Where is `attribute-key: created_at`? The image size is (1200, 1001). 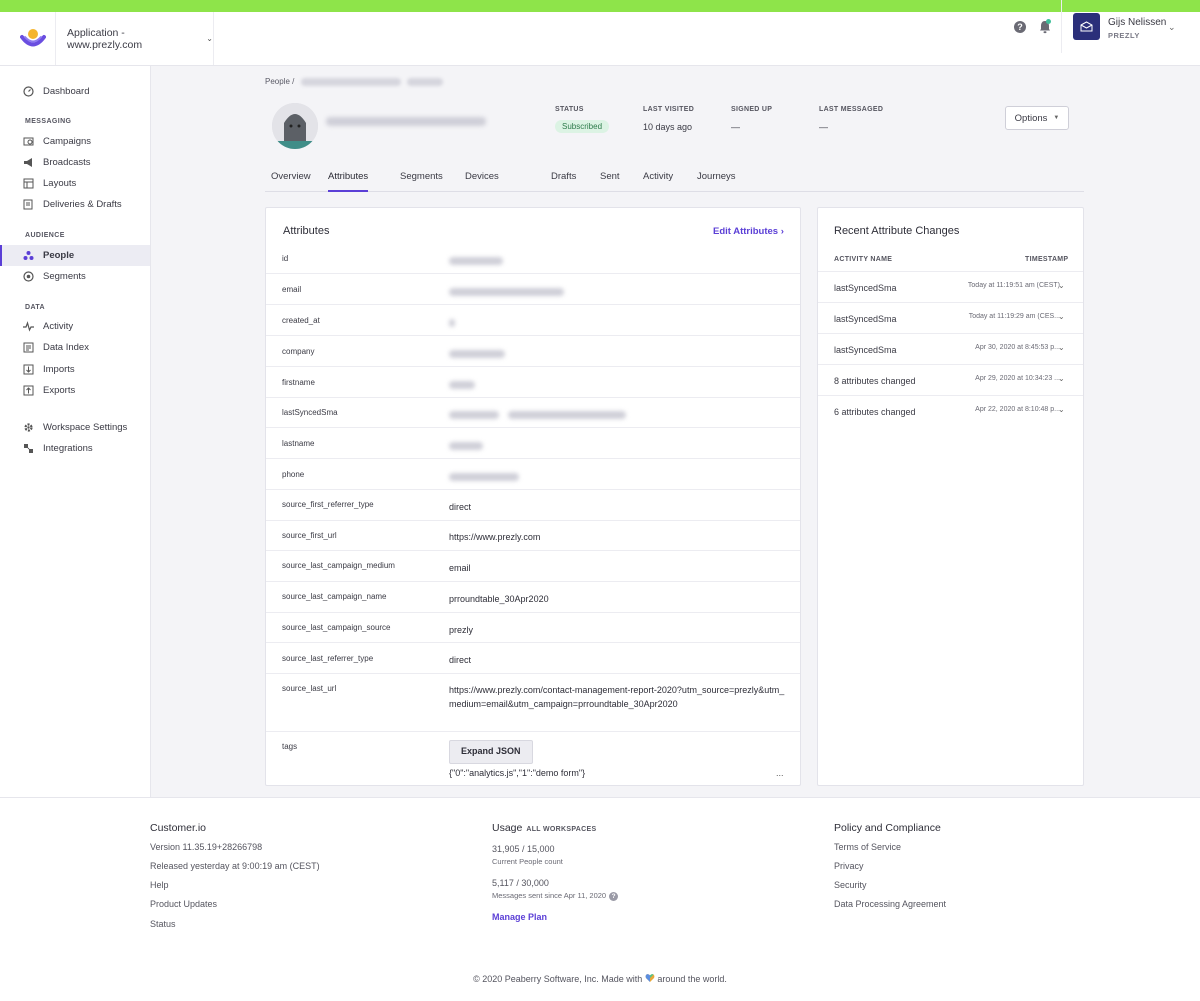
attribute-key: created_at is located at coordinates (301, 320).